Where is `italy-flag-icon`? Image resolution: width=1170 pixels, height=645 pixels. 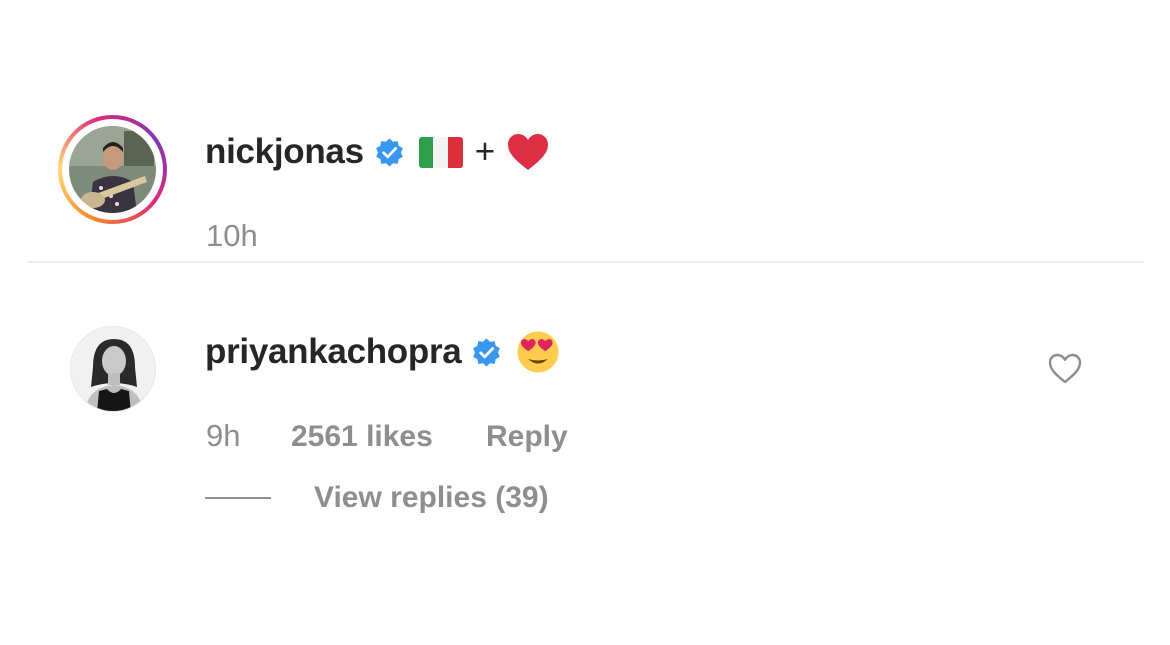 italy-flag-icon is located at coordinates (440, 152).